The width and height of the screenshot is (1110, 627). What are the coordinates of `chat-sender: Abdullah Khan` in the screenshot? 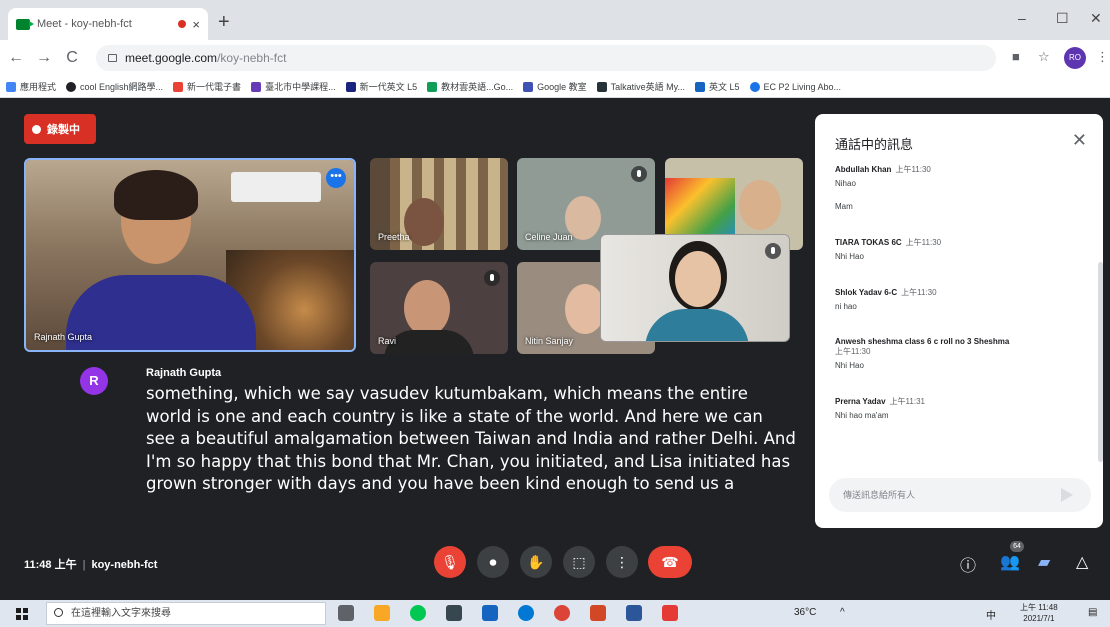 It's located at (863, 169).